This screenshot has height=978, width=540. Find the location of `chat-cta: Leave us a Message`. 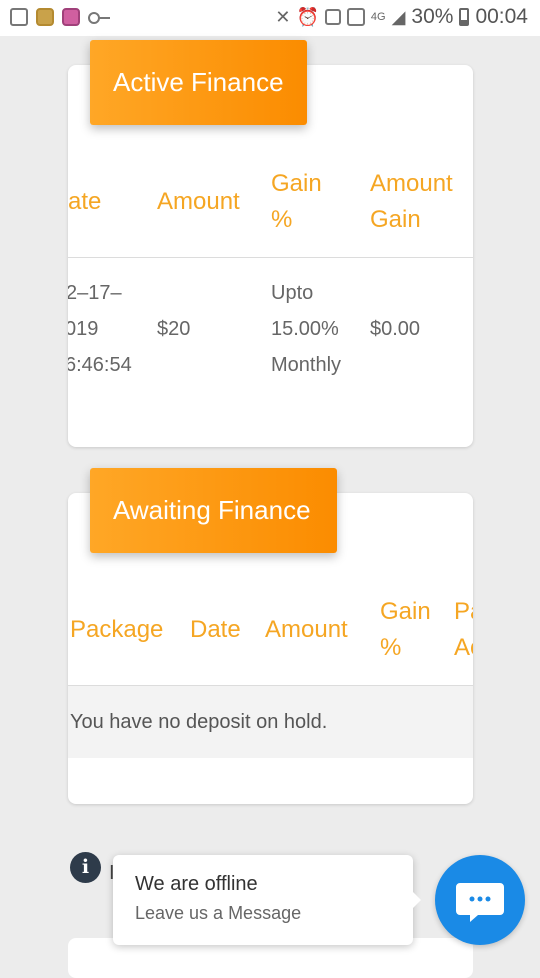

chat-cta: Leave us a Message is located at coordinates (218, 913).